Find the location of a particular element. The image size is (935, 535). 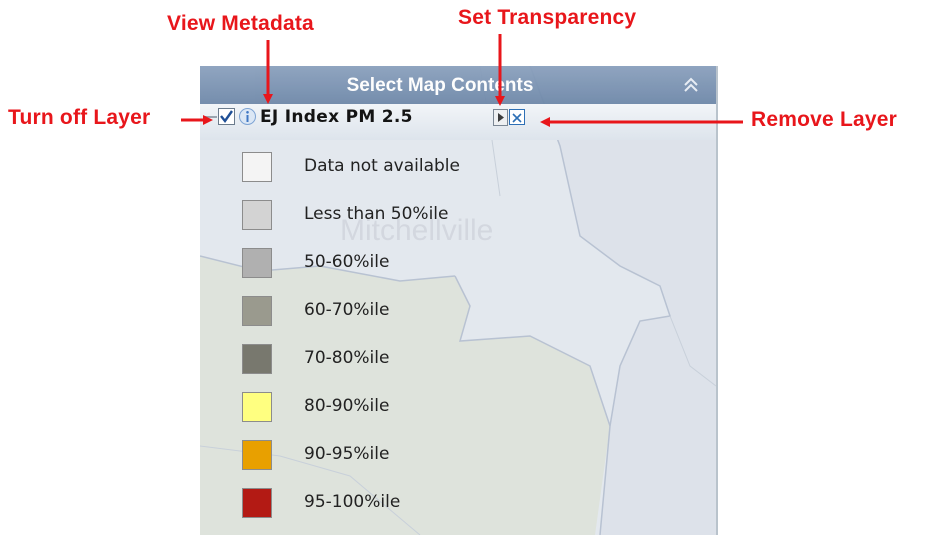

layer-visibility-checkbox is located at coordinates (226, 116).